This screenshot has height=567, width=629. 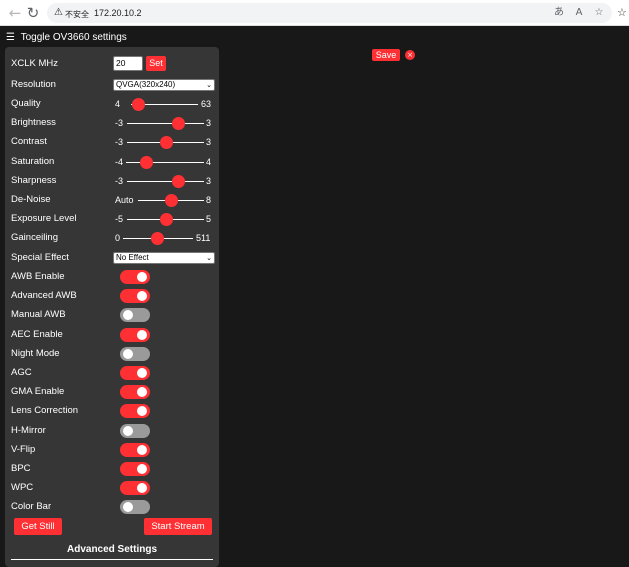 What do you see at coordinates (112, 85) in the screenshot?
I see `resolution-row: Resolution QVGA(320x240) ⌄` at bounding box center [112, 85].